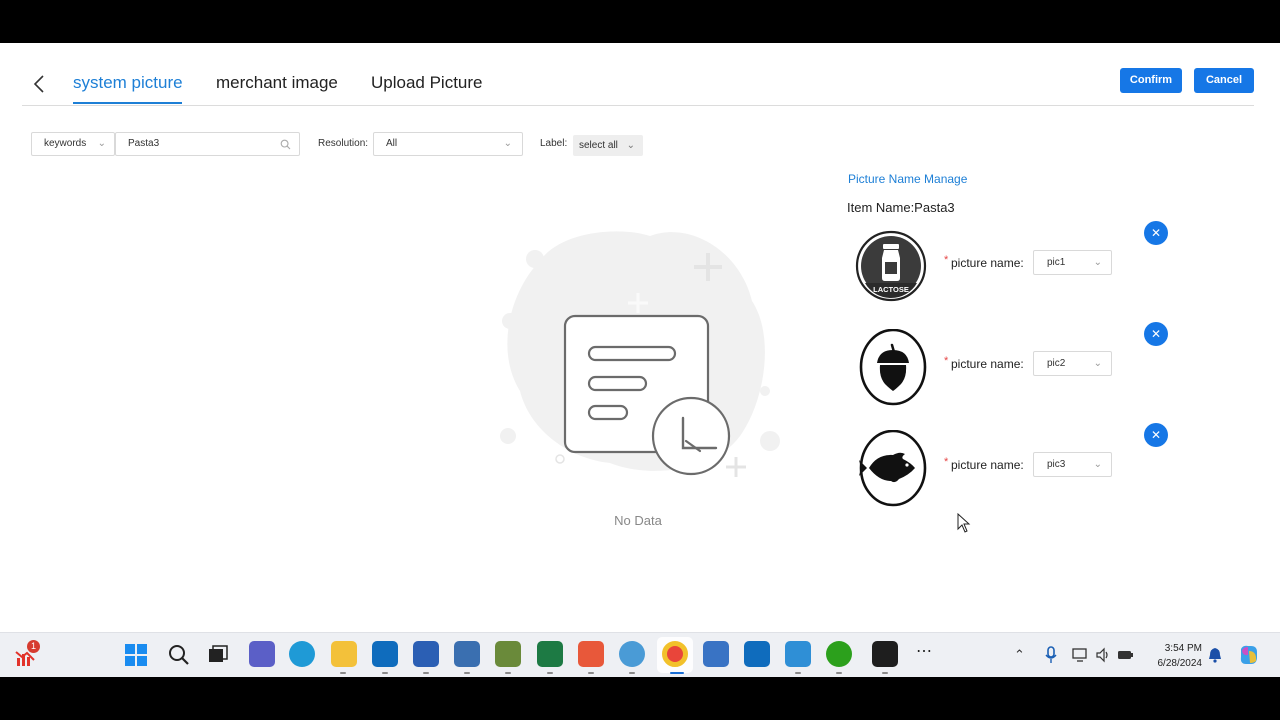 The width and height of the screenshot is (1280, 720). Describe the element at coordinates (632, 654) in the screenshot. I see `paint-icon` at that location.